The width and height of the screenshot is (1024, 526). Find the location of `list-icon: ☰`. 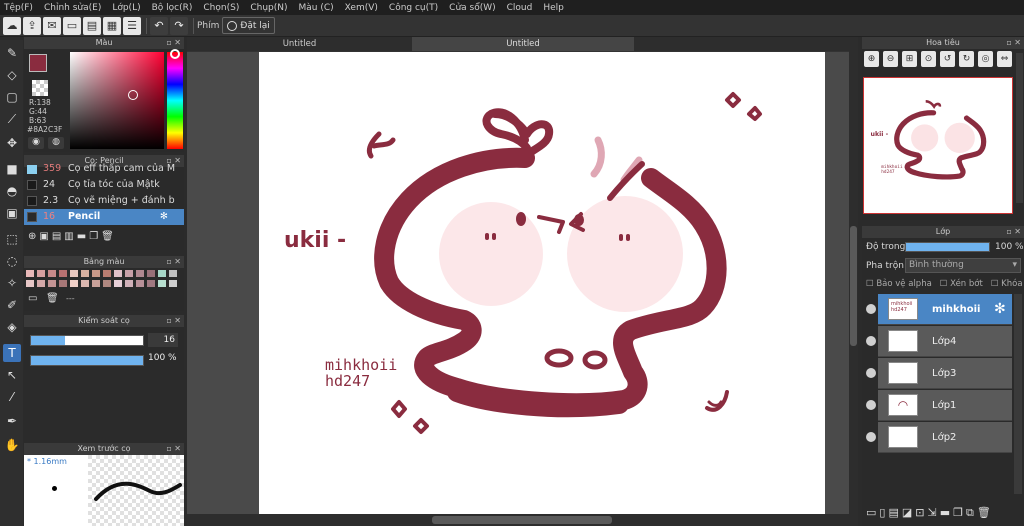

list-icon: ☰ is located at coordinates (132, 25).